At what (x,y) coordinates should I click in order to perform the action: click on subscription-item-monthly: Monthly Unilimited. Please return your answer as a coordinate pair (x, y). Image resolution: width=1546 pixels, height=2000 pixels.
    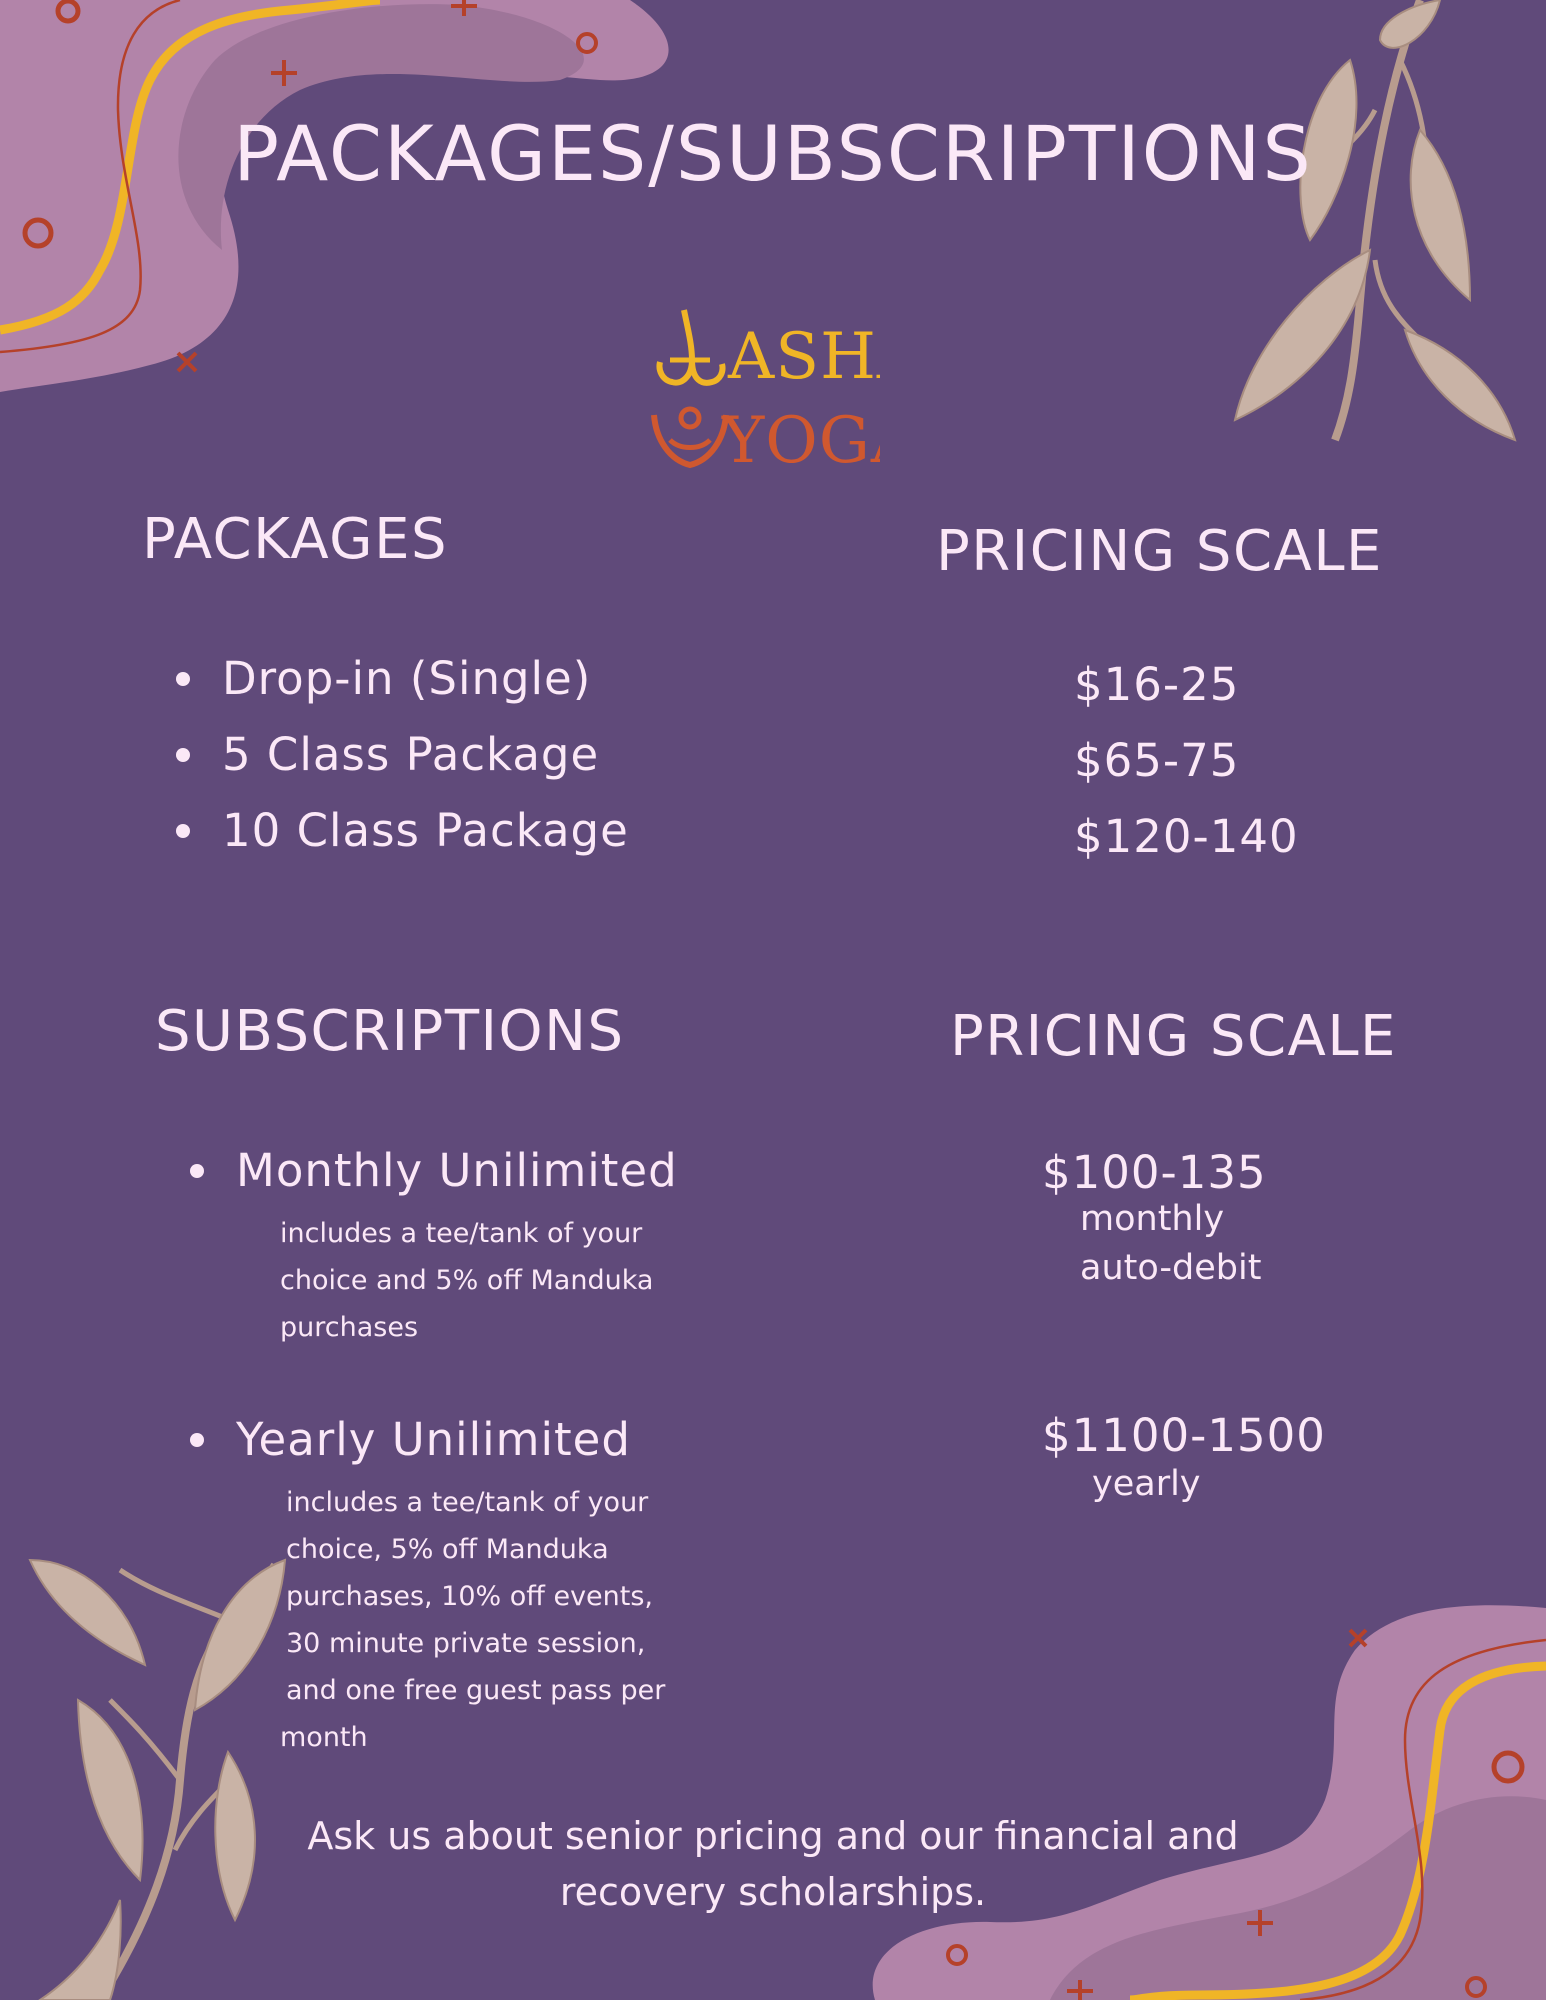
    Looking at the image, I should click on (434, 1171).